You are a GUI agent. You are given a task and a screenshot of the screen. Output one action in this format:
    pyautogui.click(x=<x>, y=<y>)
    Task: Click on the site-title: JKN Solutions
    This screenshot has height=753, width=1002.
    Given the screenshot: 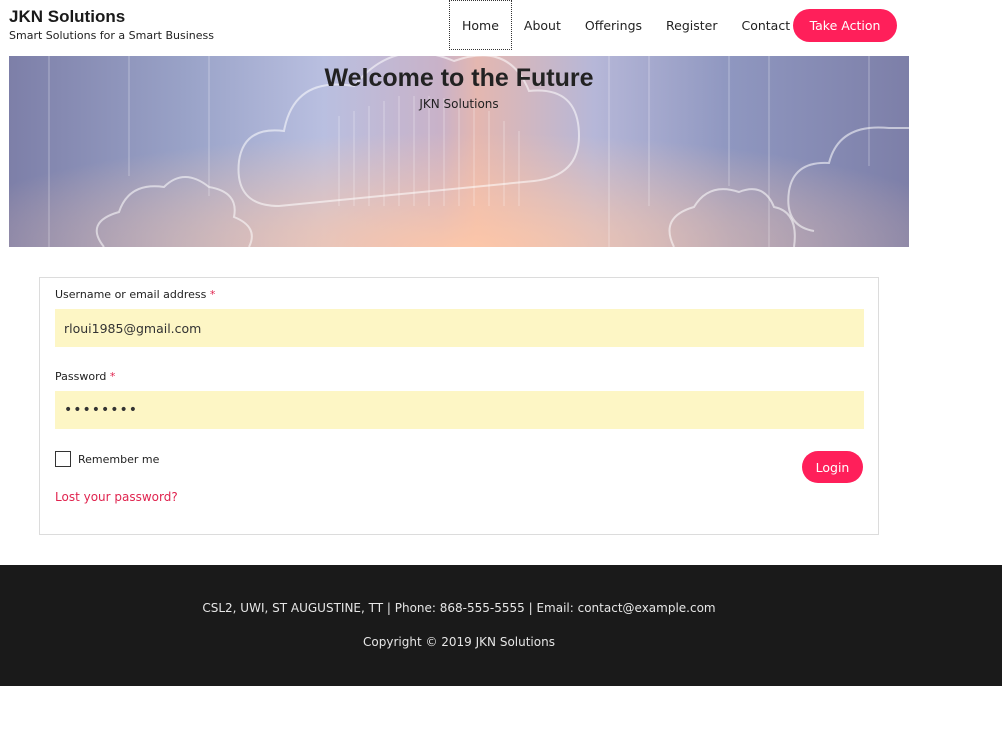 What is the action you would take?
    pyautogui.click(x=67, y=17)
    